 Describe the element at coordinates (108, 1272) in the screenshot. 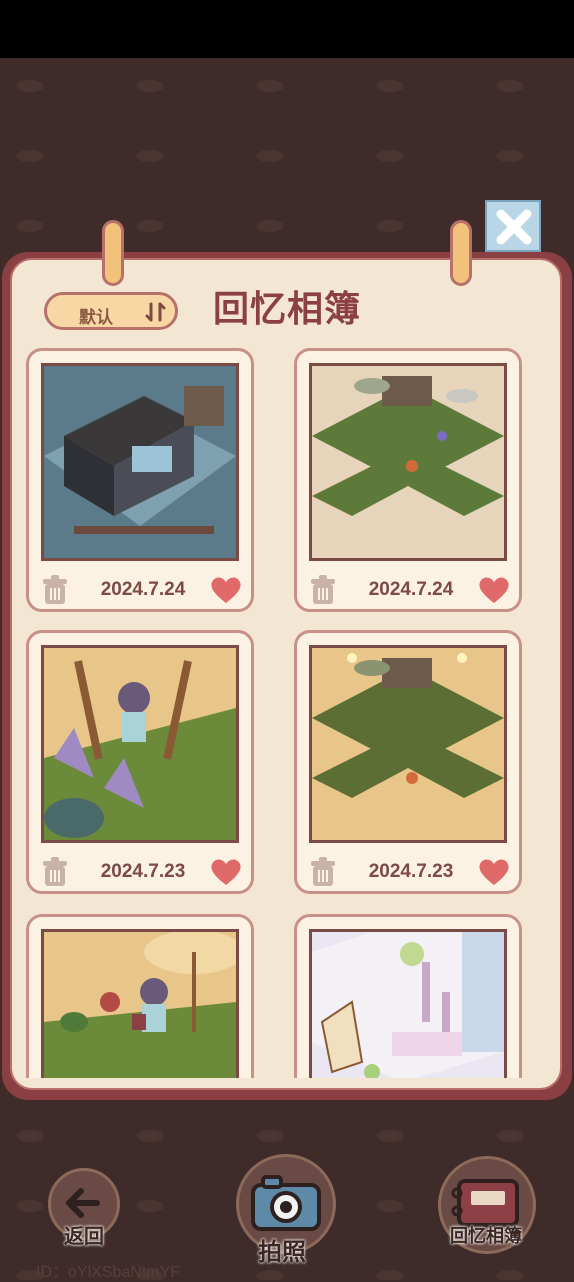

I see `user-id-watermark: ID：oYlXSbaNtmYF` at that location.